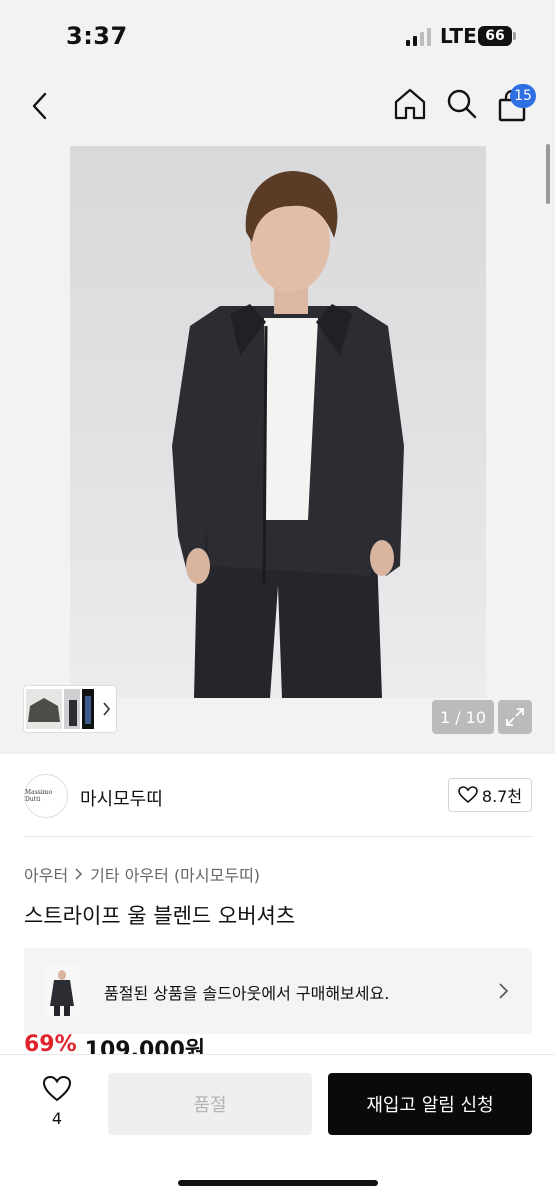  I want to click on brand-like-count: 8.7천, so click(502, 796).